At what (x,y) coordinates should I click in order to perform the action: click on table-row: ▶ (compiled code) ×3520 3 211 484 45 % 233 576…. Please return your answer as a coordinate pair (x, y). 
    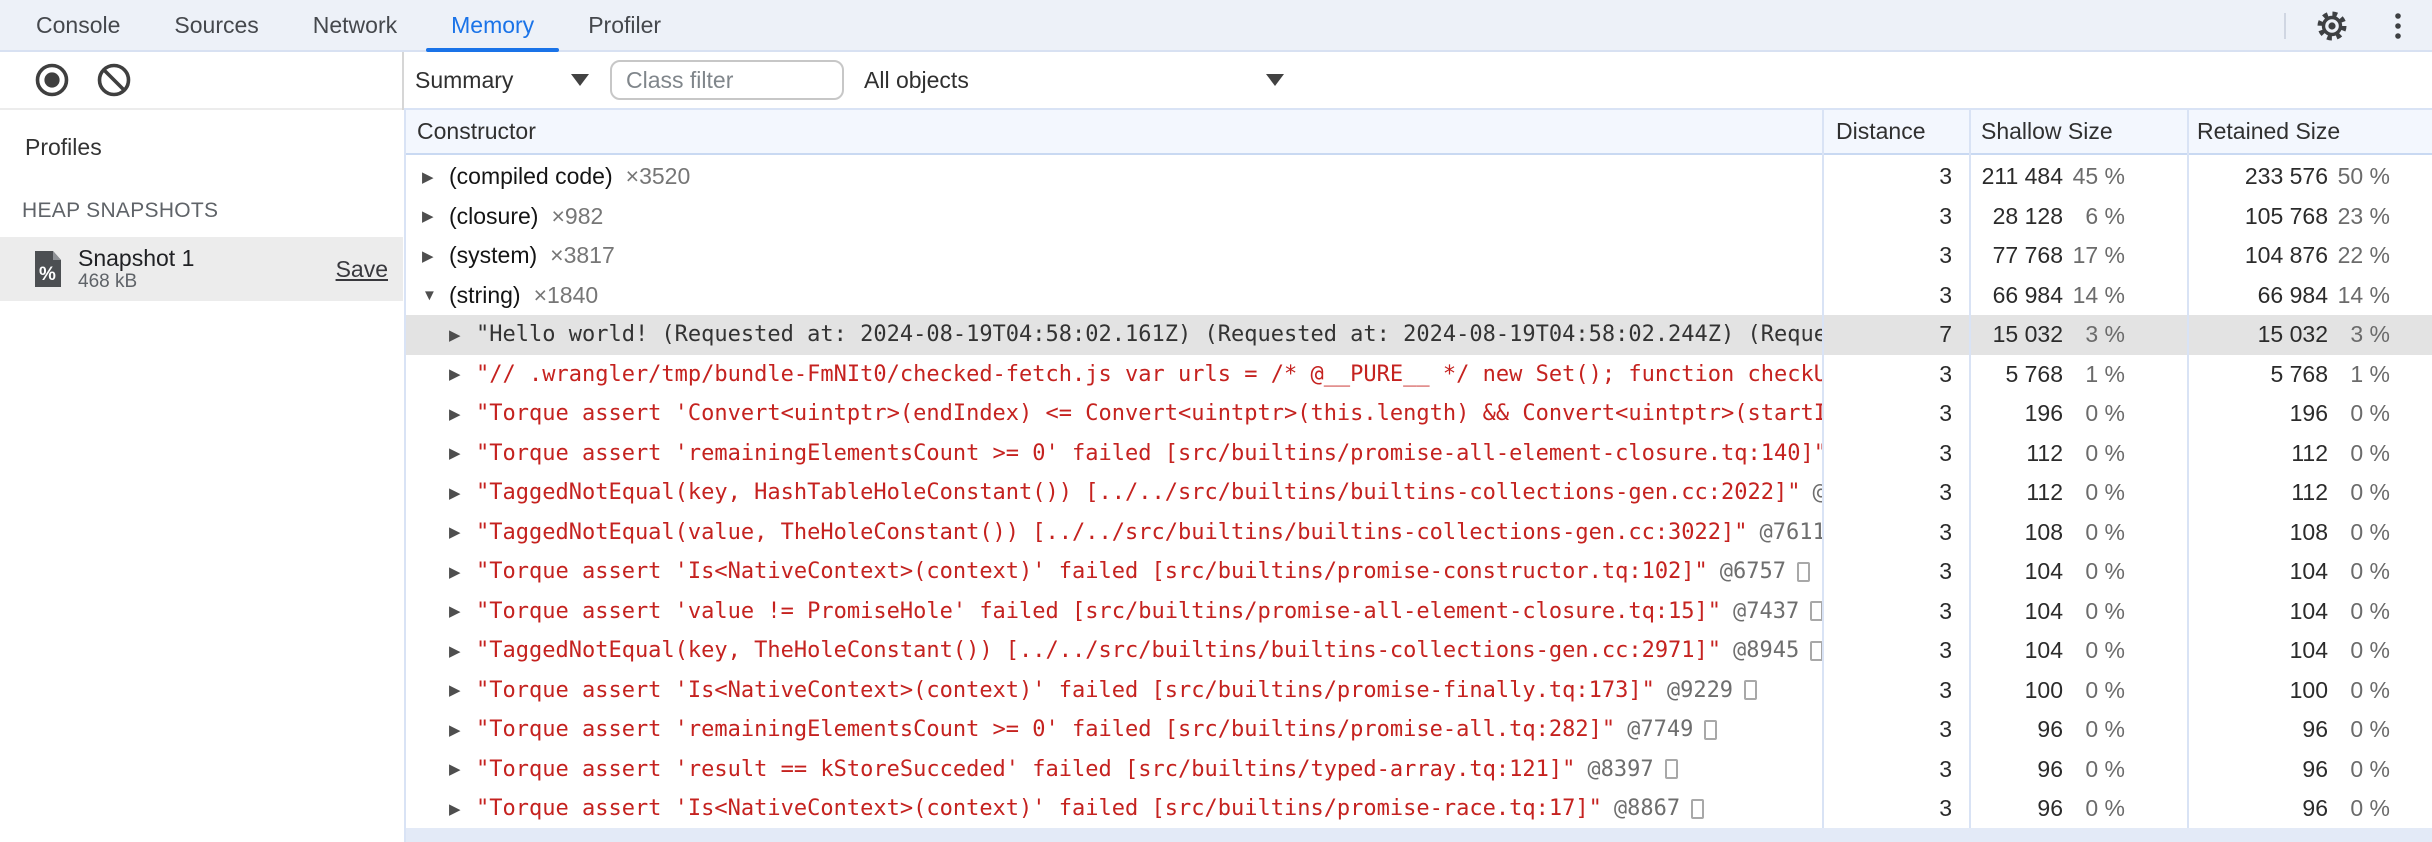
    Looking at the image, I should click on (1419, 177).